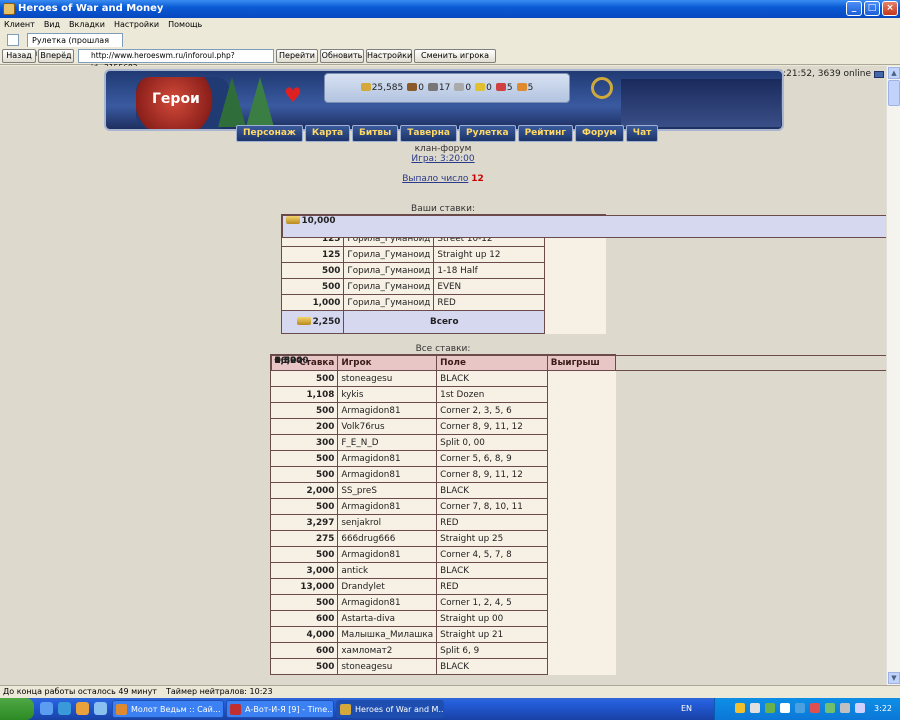 This screenshot has width=900, height=720. Describe the element at coordinates (269, 133) in the screenshot. I see `menu-character: Персонаж` at that location.